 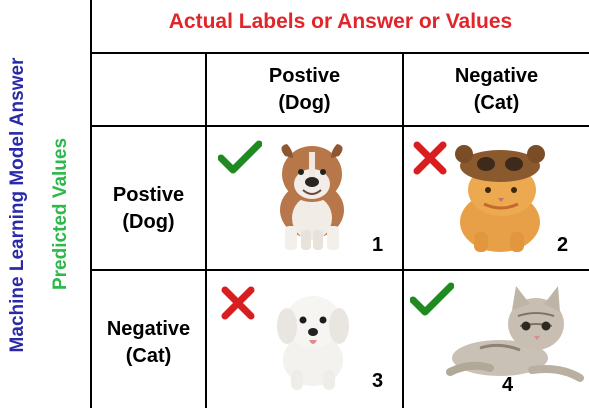 What do you see at coordinates (378, 381) in the screenshot?
I see `cell-number-3: 3` at bounding box center [378, 381].